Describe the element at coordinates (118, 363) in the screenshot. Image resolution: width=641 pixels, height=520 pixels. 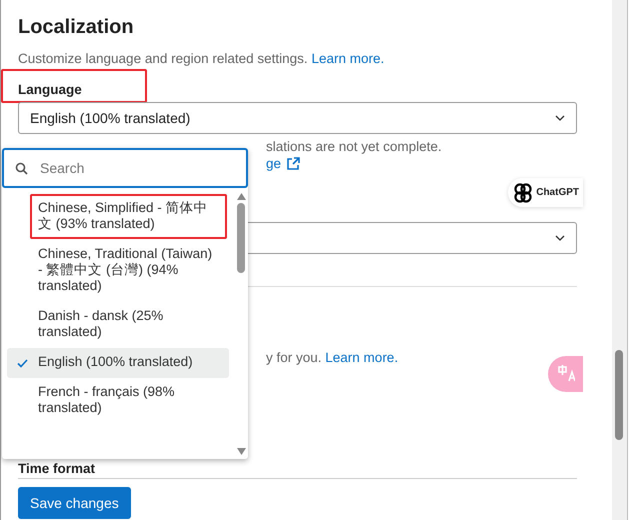
I see `language-option: English (100% translated)` at that location.